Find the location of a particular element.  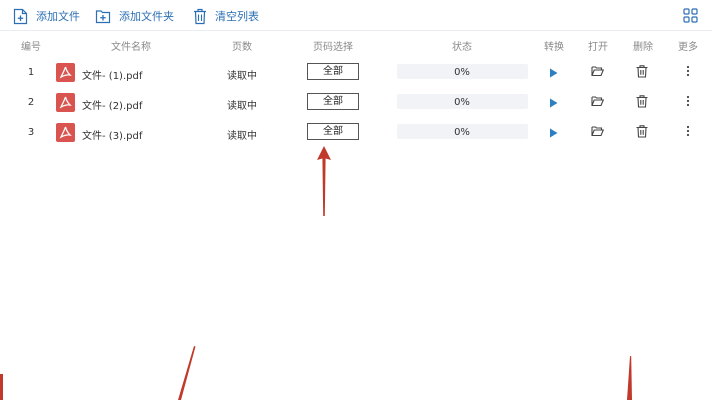

col-filename: 文件名称 is located at coordinates (131, 47).